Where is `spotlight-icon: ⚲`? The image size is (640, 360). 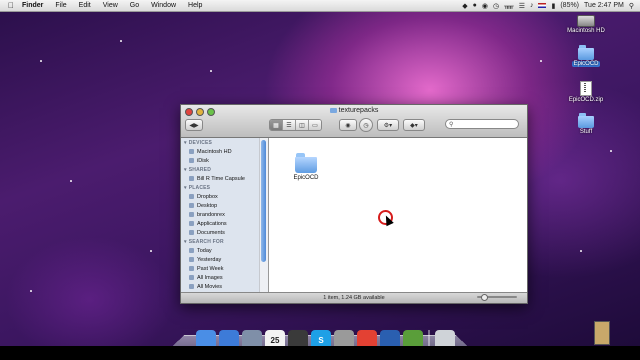
spotlight-icon: ⚲ is located at coordinates (631, 6).